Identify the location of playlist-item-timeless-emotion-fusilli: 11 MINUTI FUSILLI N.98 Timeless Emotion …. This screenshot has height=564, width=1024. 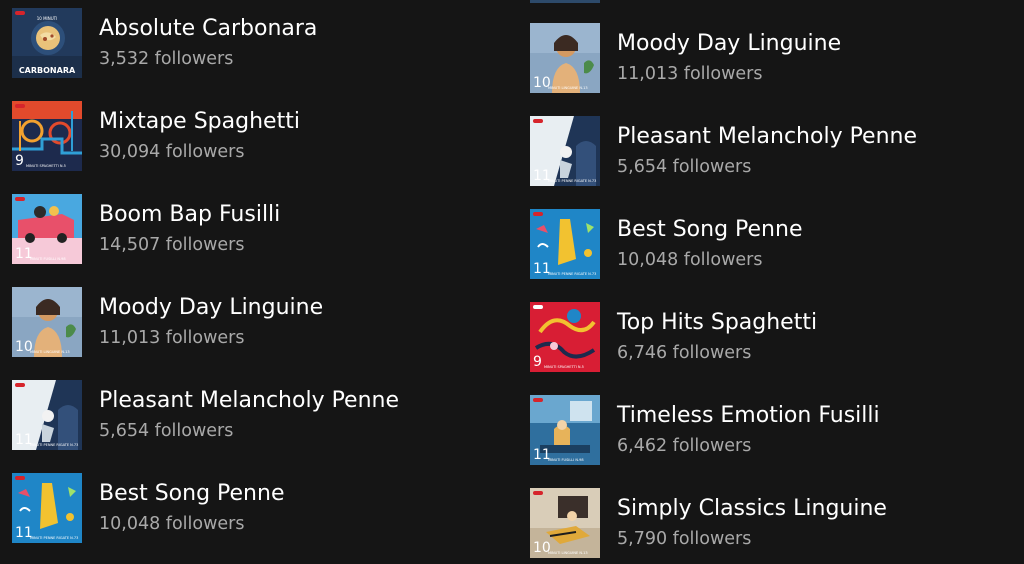
(765, 441).